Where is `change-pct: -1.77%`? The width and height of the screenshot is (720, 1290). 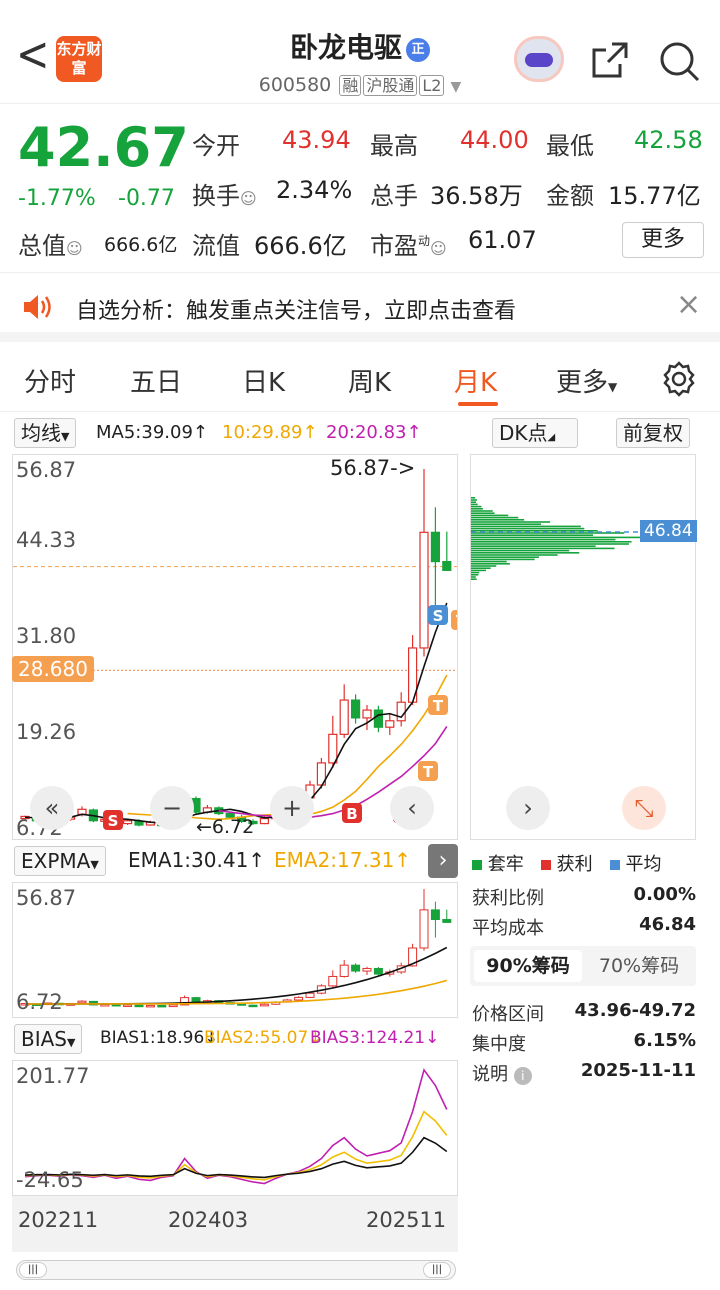 change-pct: -1.77% is located at coordinates (57, 198).